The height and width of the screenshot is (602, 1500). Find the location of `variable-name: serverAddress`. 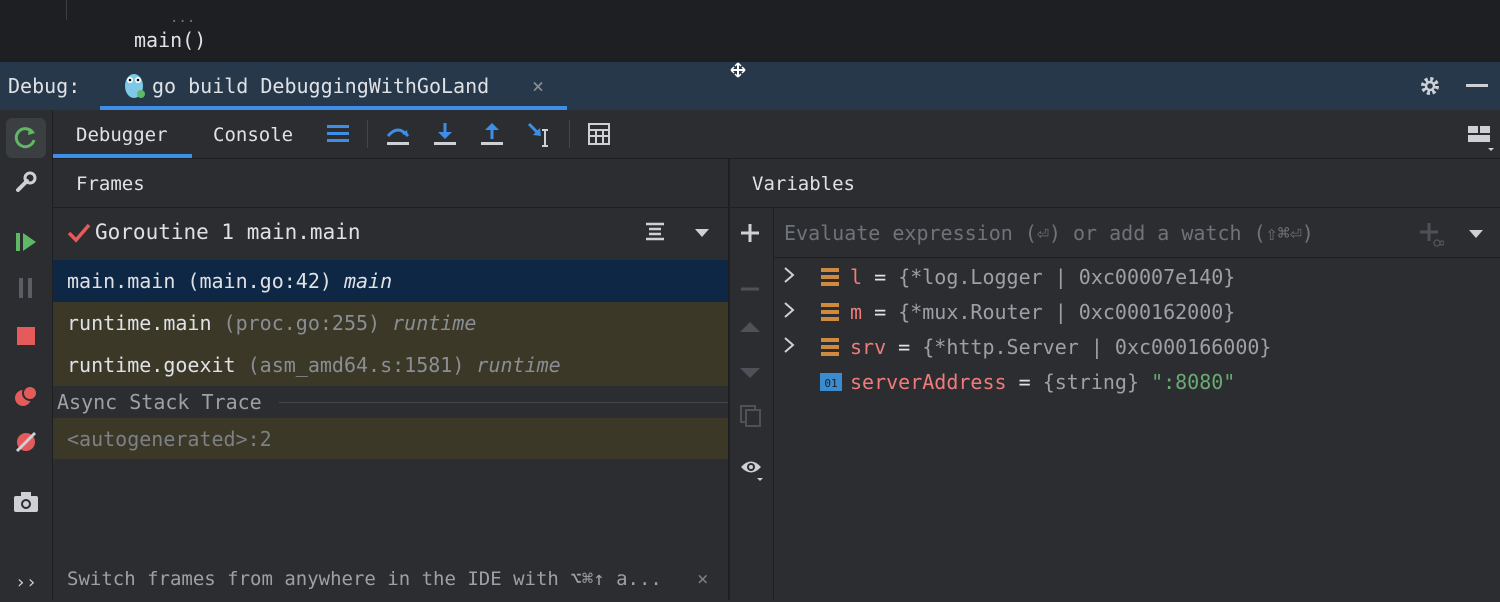

variable-name: serverAddress is located at coordinates (928, 382).